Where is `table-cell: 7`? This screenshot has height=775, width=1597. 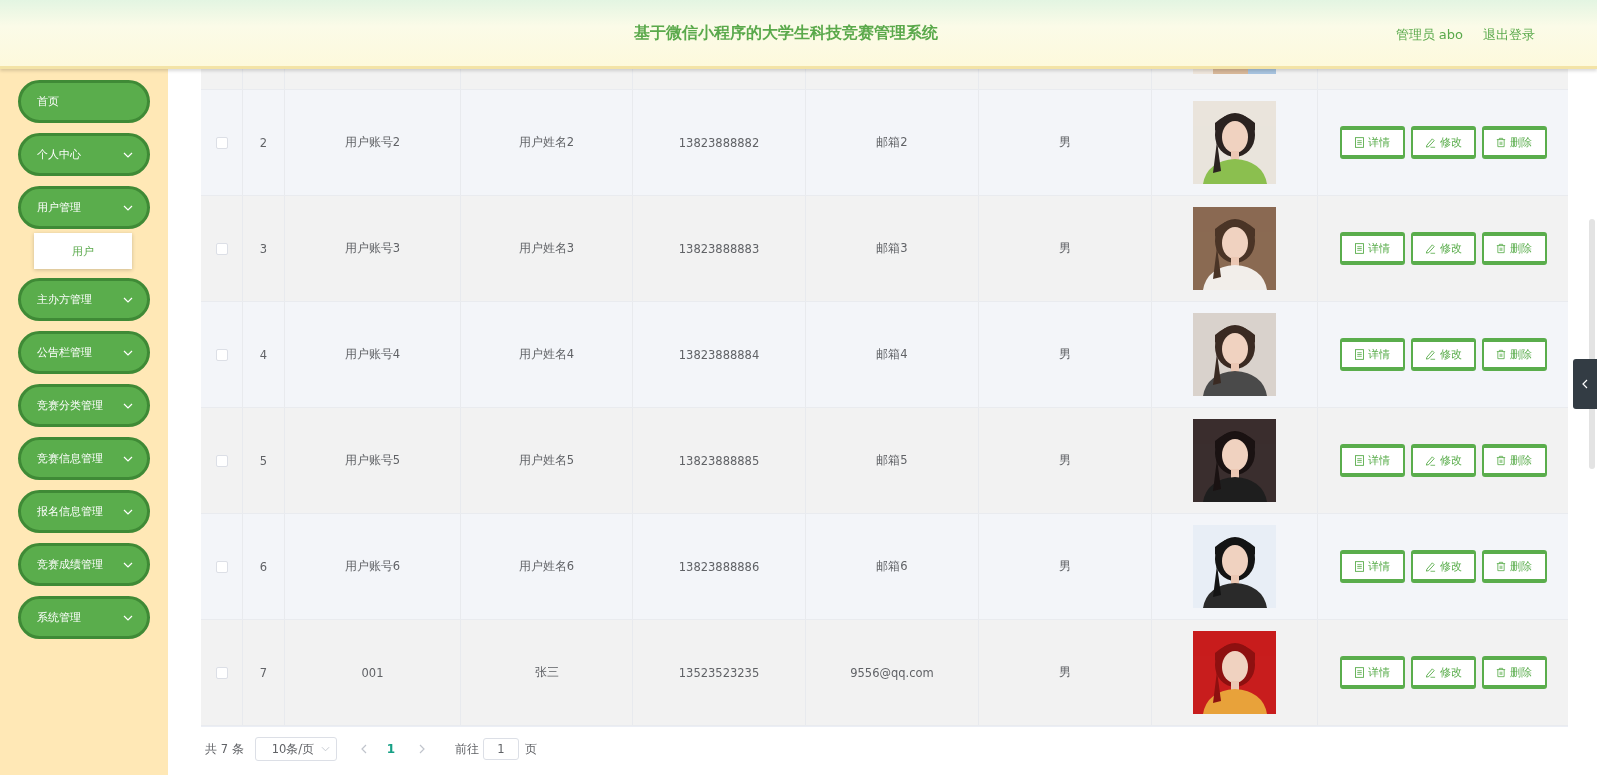
table-cell: 7 is located at coordinates (263, 672).